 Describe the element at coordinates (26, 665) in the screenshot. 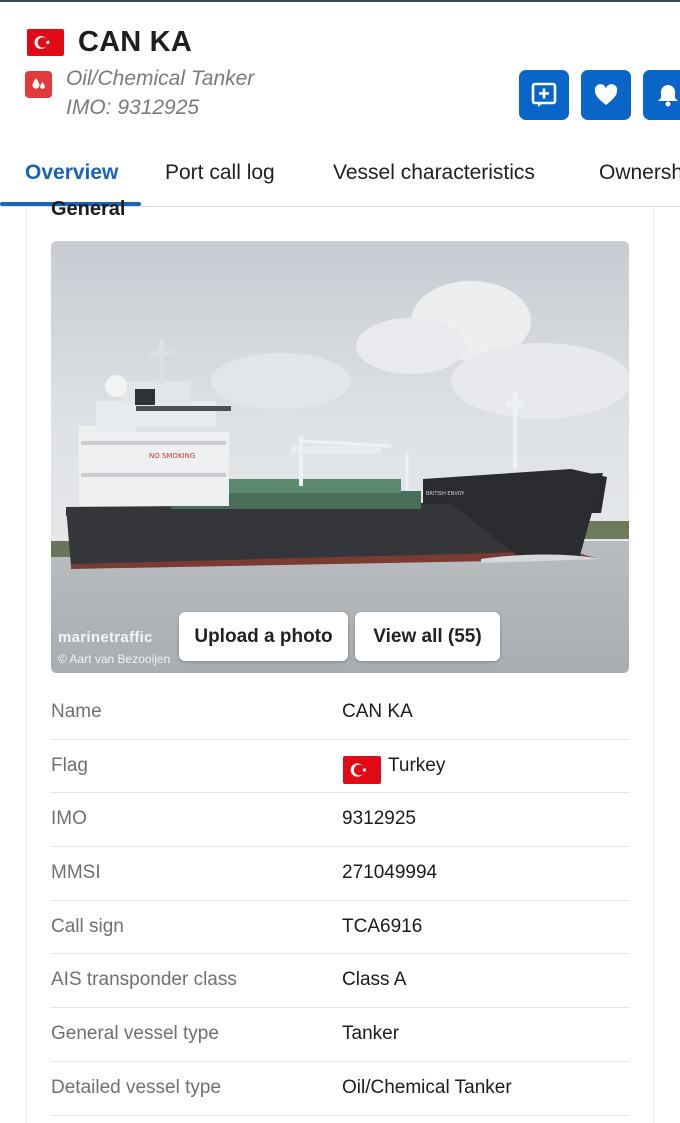

I see `card-border-left` at that location.